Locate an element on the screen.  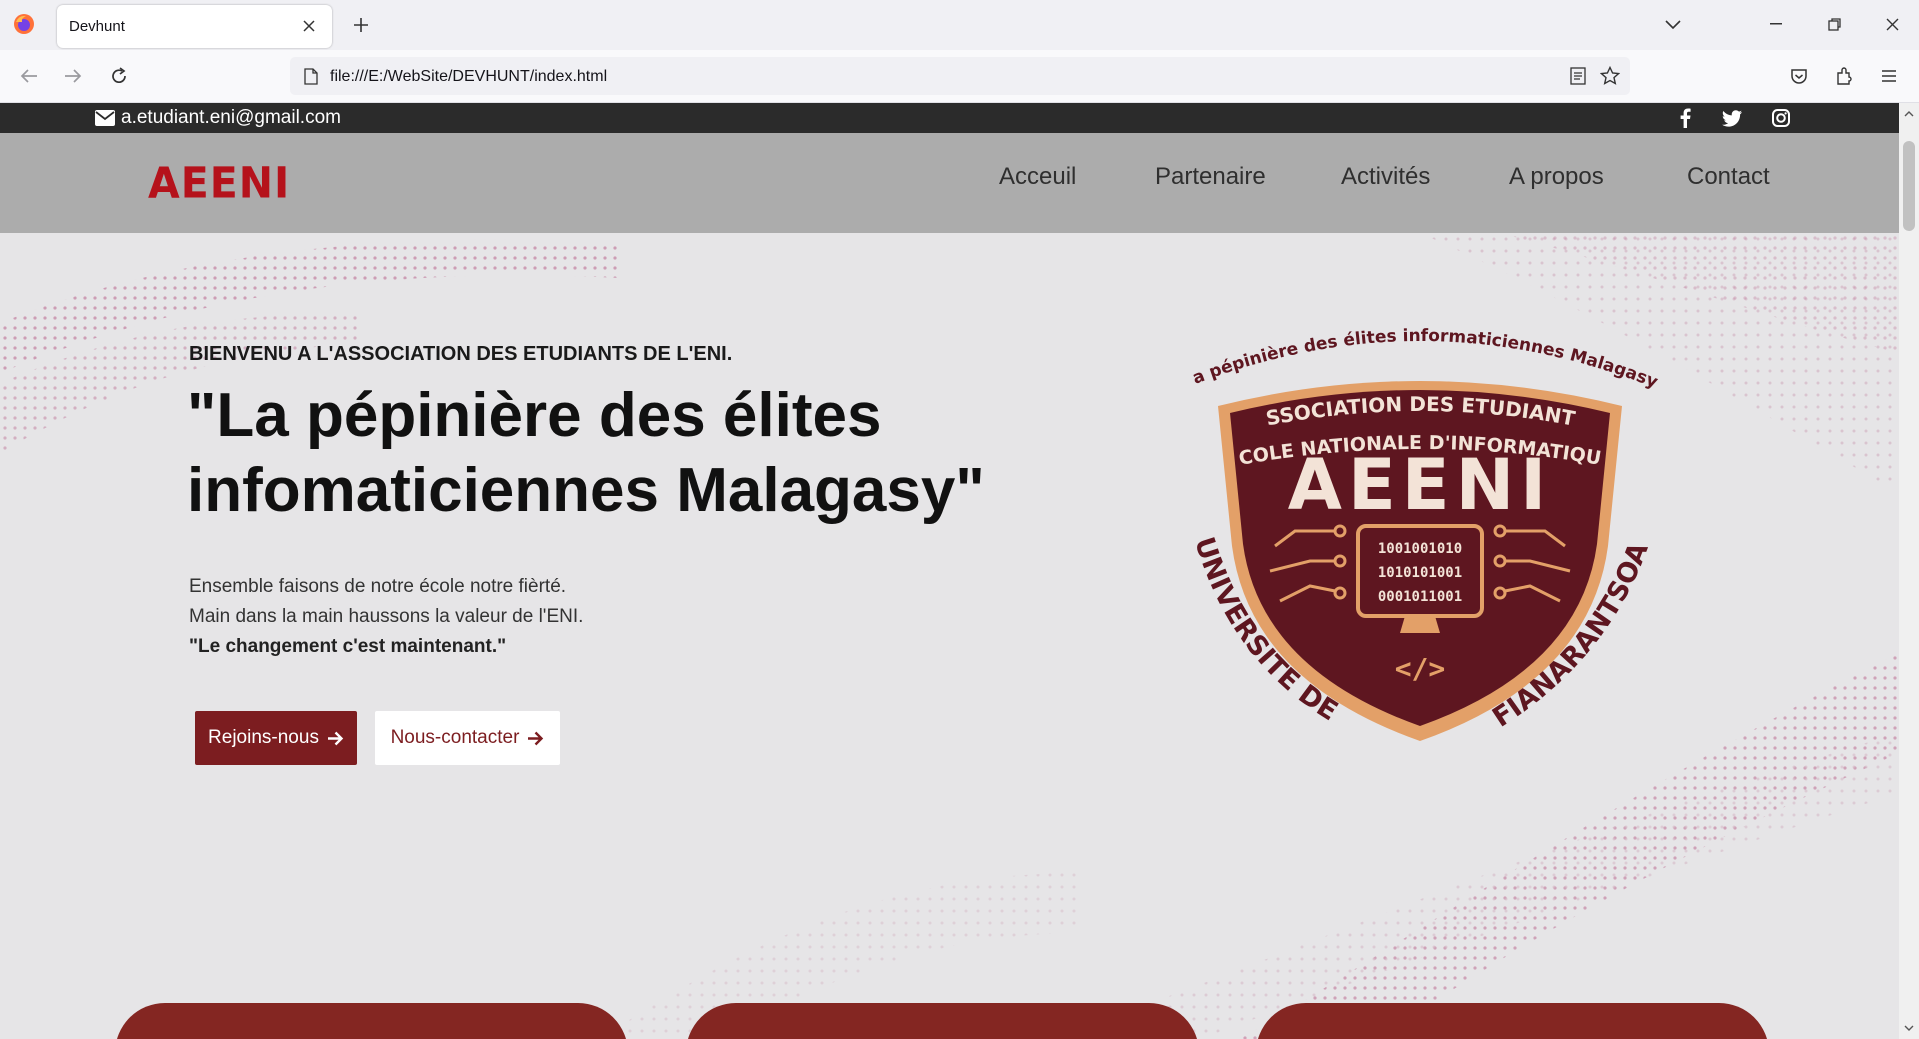
site-logo: AEENI is located at coordinates (219, 183).